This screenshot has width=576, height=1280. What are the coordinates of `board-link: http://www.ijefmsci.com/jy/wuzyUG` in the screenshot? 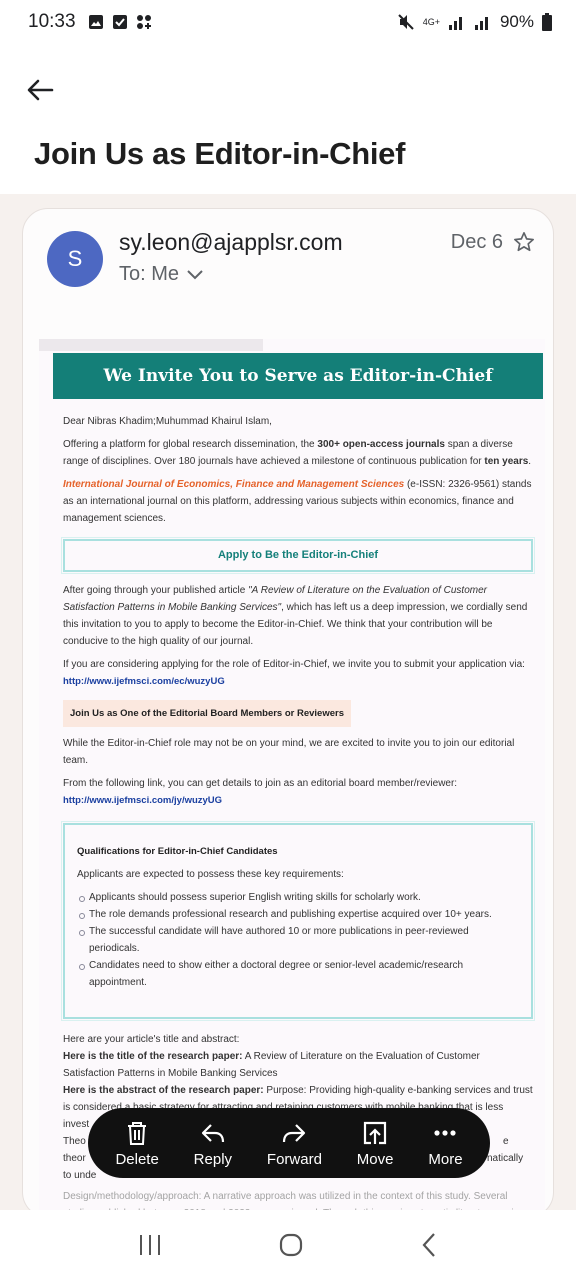 It's located at (142, 800).